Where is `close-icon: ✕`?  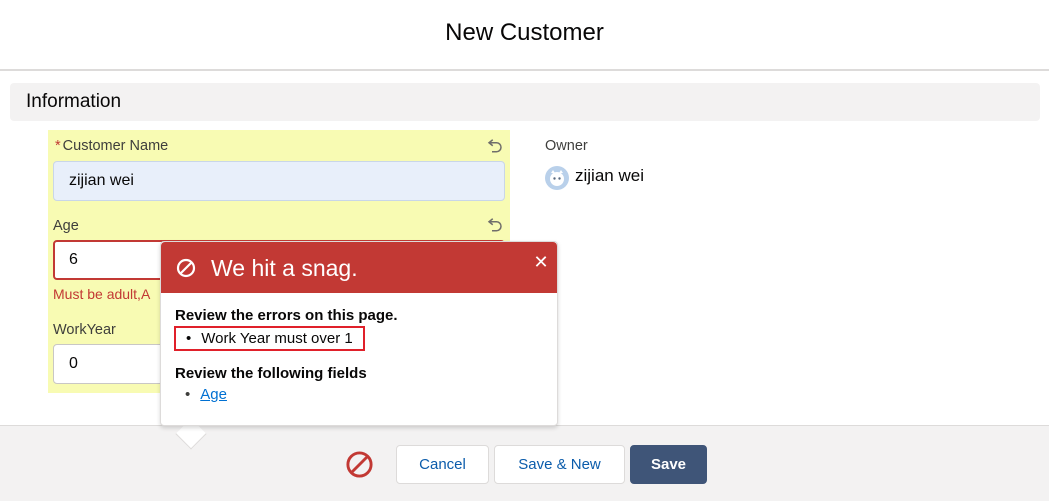
close-icon: ✕ is located at coordinates (541, 262).